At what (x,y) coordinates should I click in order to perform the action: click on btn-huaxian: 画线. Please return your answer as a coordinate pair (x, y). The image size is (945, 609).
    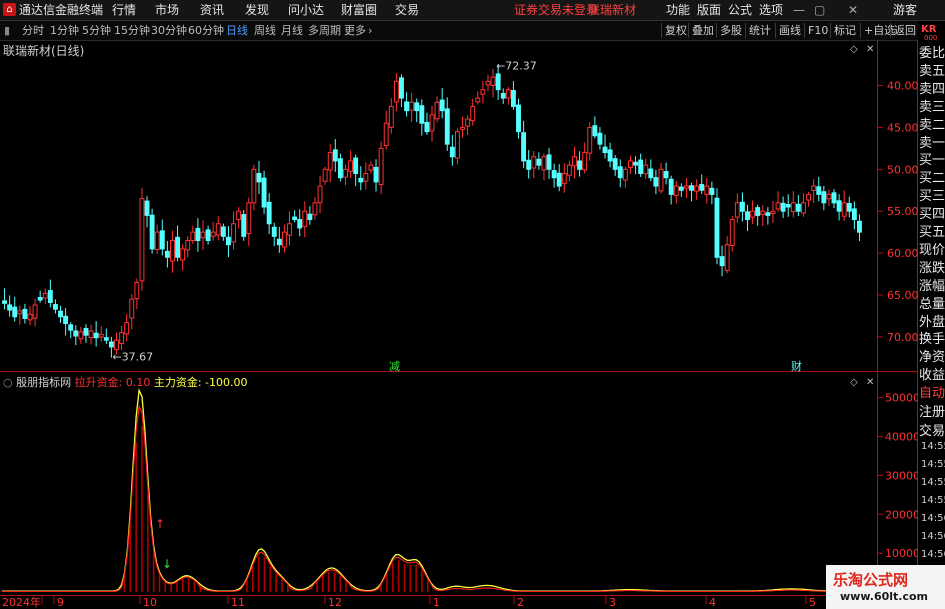
    Looking at the image, I should click on (789, 30).